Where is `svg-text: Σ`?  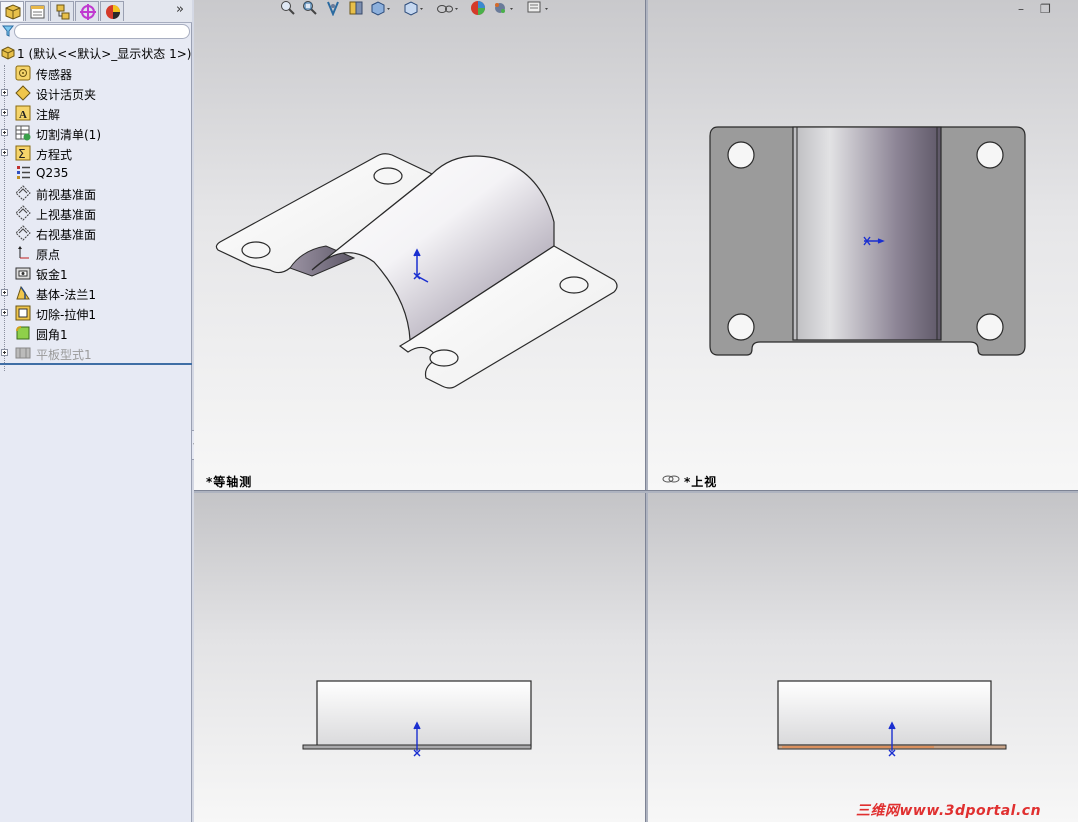 svg-text: Σ is located at coordinates (22, 154).